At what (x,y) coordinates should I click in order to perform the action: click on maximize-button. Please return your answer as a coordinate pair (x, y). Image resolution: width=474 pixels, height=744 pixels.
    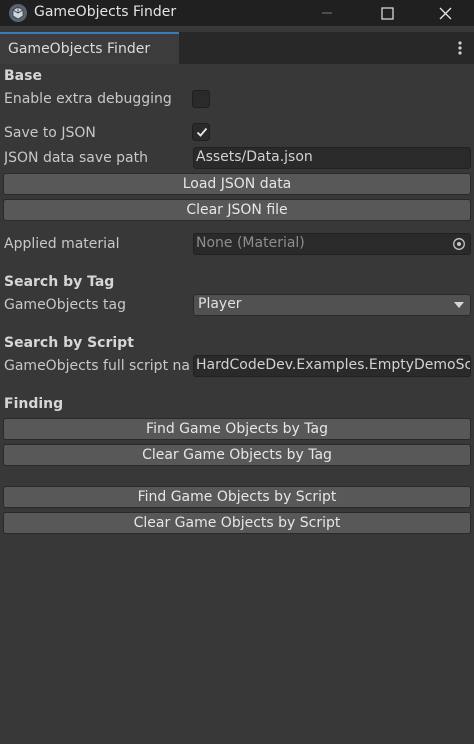
    Looking at the image, I should click on (387, 13).